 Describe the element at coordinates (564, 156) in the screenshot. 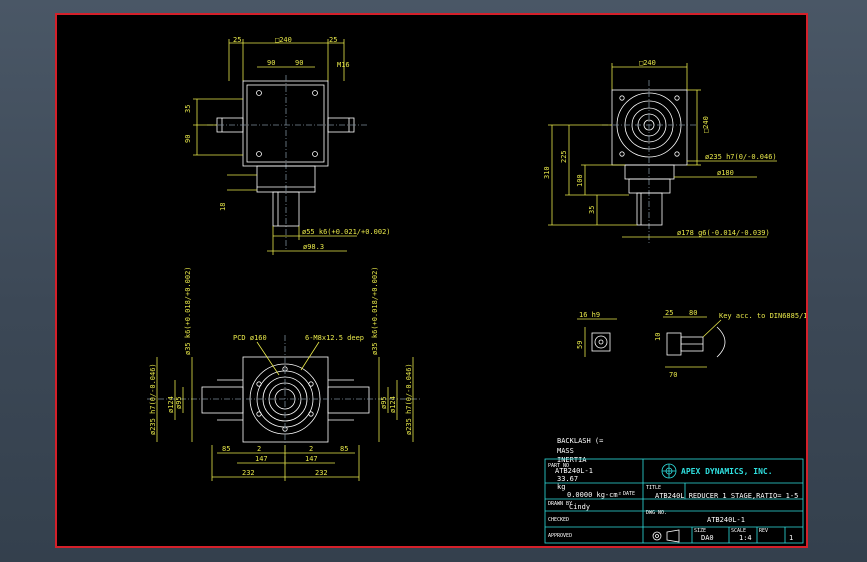

I see `dim-225: 225` at that location.